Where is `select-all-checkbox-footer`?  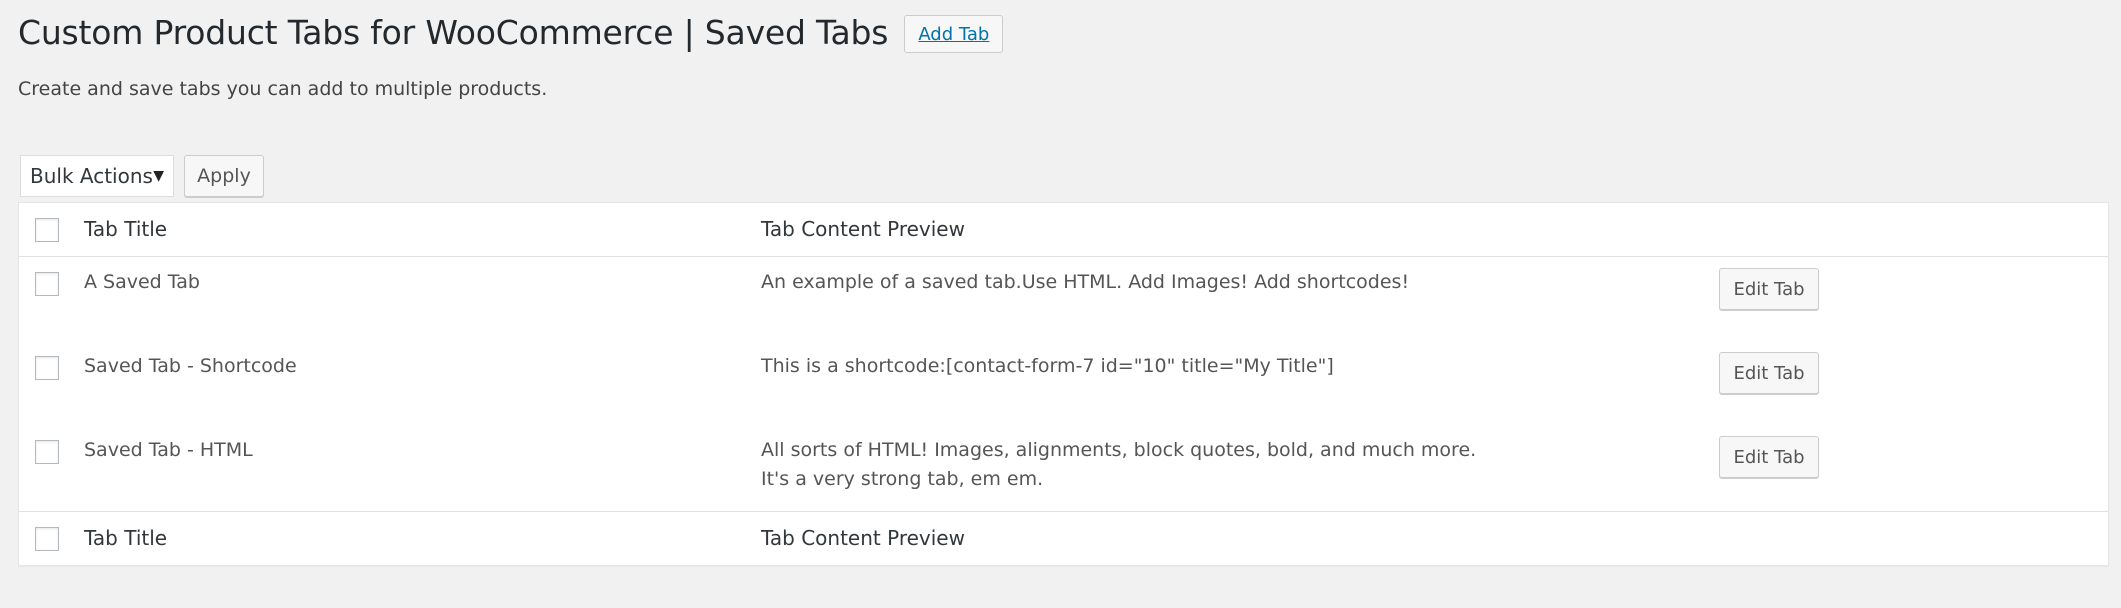
select-all-checkbox-footer is located at coordinates (47, 539).